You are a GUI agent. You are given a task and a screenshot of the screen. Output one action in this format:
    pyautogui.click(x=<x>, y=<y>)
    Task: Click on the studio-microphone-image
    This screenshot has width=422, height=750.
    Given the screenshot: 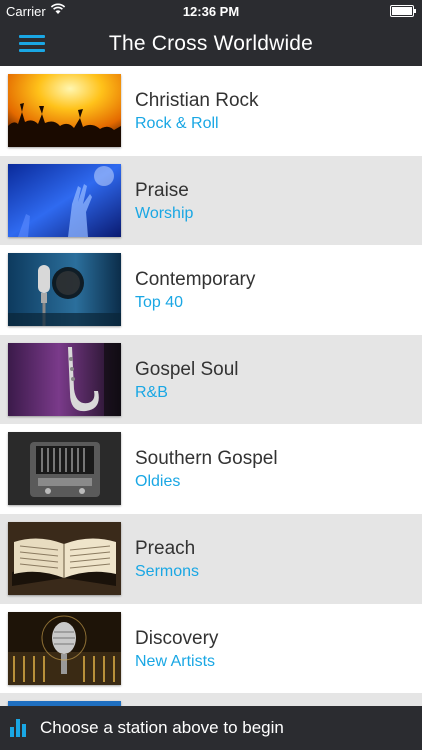 What is the action you would take?
    pyautogui.click(x=64, y=290)
    